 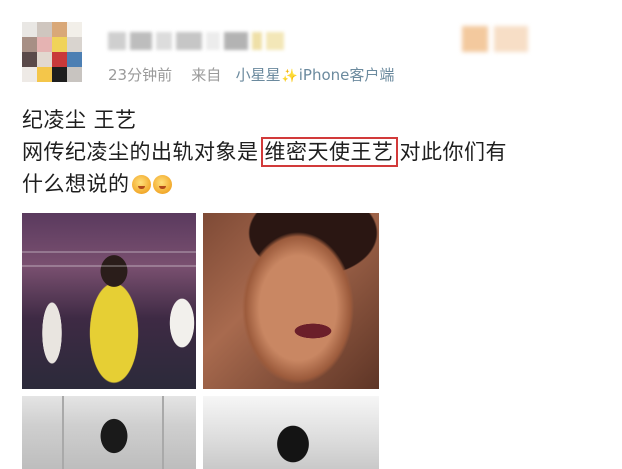 What do you see at coordinates (140, 75) in the screenshot?
I see `post-time: 23分钟前` at bounding box center [140, 75].